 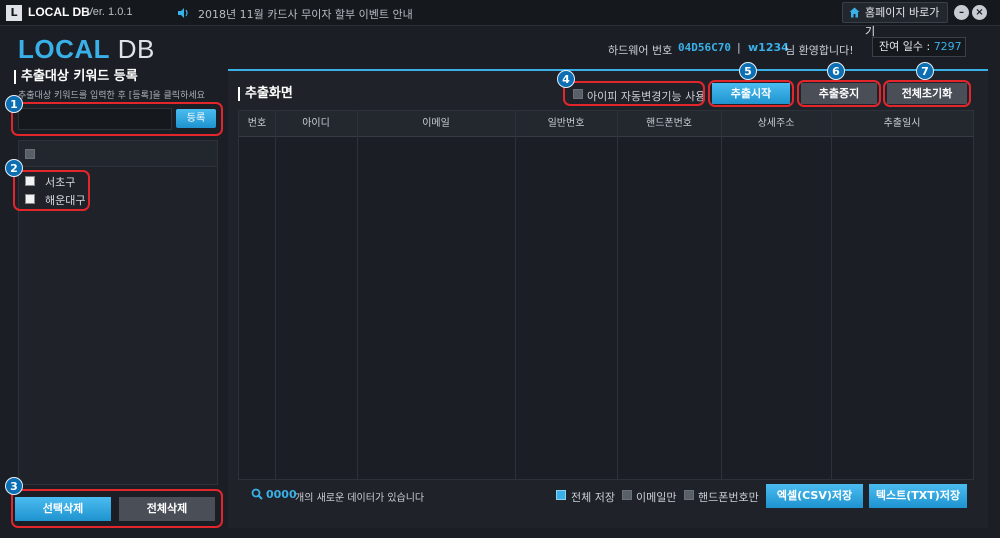 I want to click on column-header: 일반번호, so click(x=566, y=124).